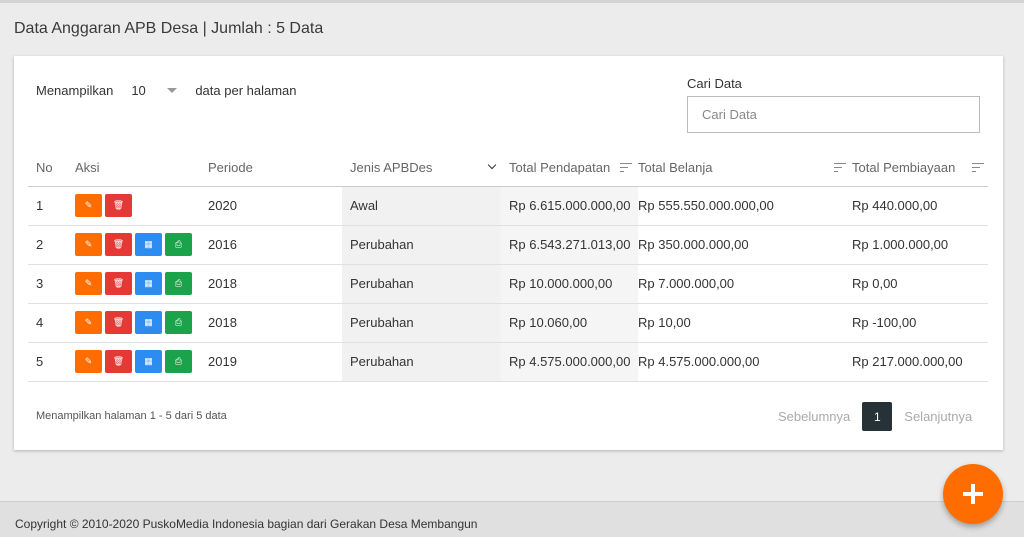 This screenshot has width=1024, height=537. What do you see at coordinates (904, 167) in the screenshot?
I see `header-pembiayaan-label: Total Pembiayaan` at bounding box center [904, 167].